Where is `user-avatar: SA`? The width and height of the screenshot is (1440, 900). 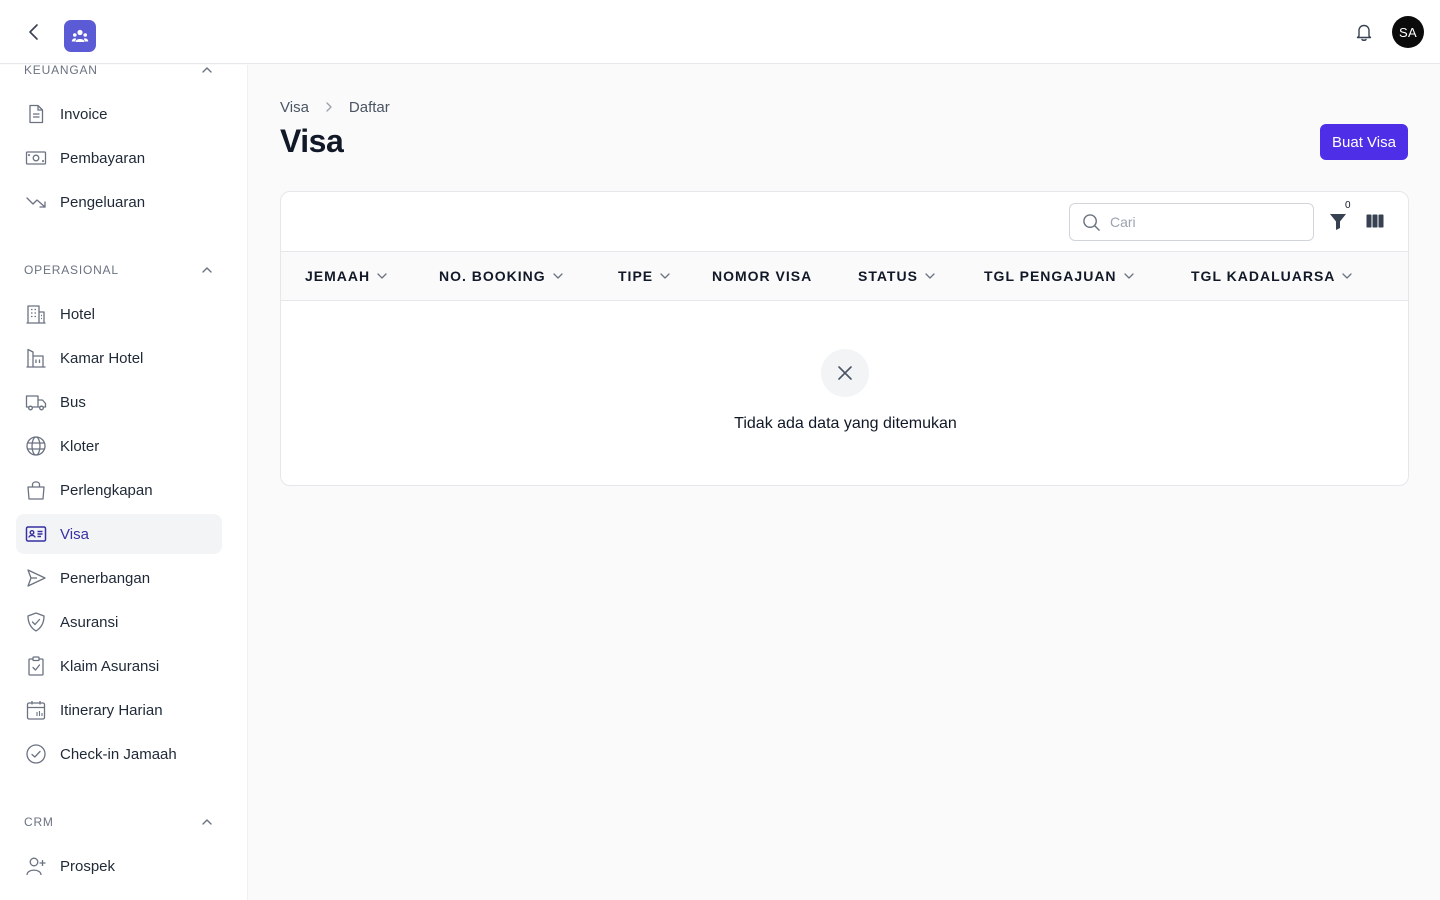
user-avatar: SA is located at coordinates (1408, 32).